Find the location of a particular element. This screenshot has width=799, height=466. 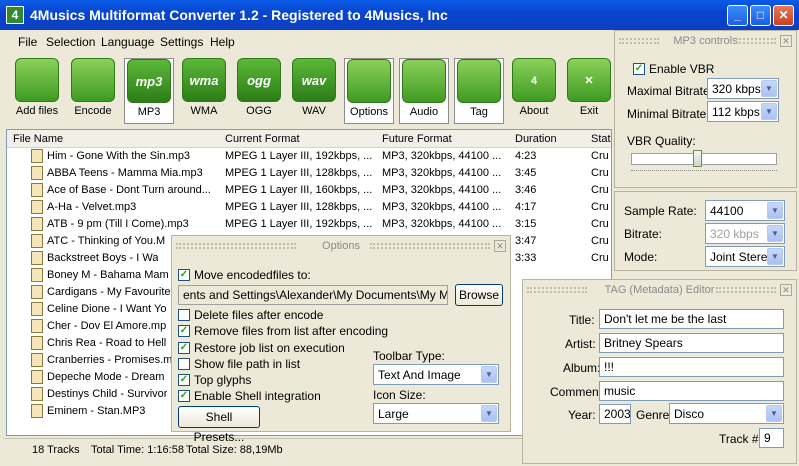

wav-button: wav WAV is located at coordinates (314, 91).